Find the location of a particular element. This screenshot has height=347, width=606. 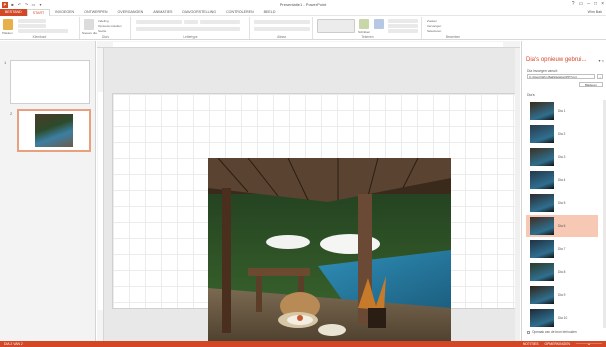

reuse-slide-label: Dia 6 is located at coordinates (562, 226).